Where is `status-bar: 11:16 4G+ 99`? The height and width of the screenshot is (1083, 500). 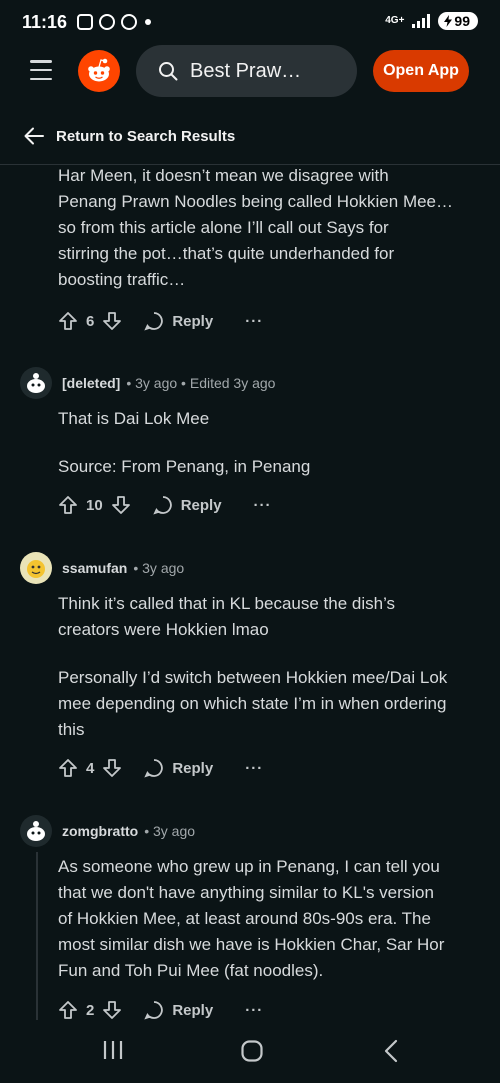
status-bar: 11:16 4G+ 99 is located at coordinates (250, 22).